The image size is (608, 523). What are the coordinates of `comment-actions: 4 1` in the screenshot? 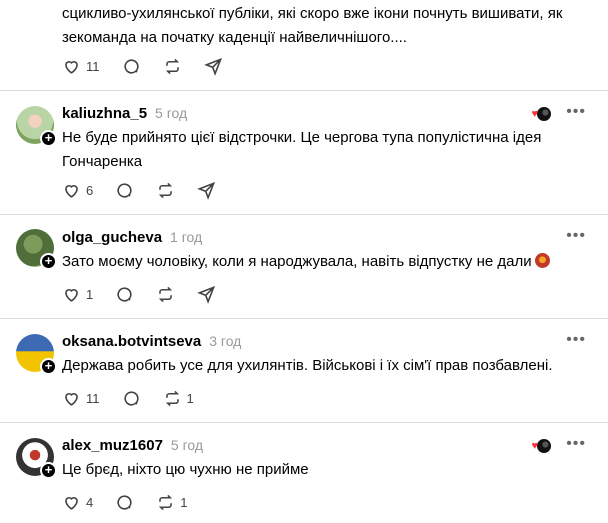 It's located at (135, 502).